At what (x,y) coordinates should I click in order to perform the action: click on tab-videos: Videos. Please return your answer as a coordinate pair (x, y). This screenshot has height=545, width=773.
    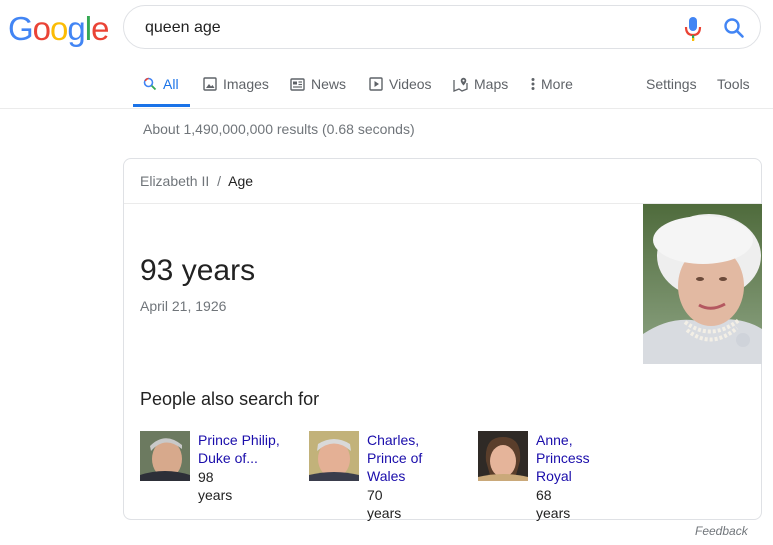
    Looking at the image, I should click on (400, 84).